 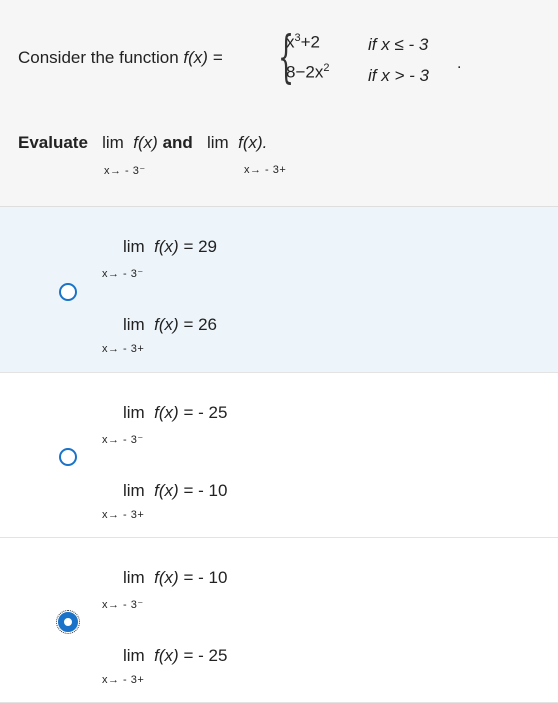 I want to click on option-3-line-2: lim f(x) = - 25, so click(x=175, y=656).